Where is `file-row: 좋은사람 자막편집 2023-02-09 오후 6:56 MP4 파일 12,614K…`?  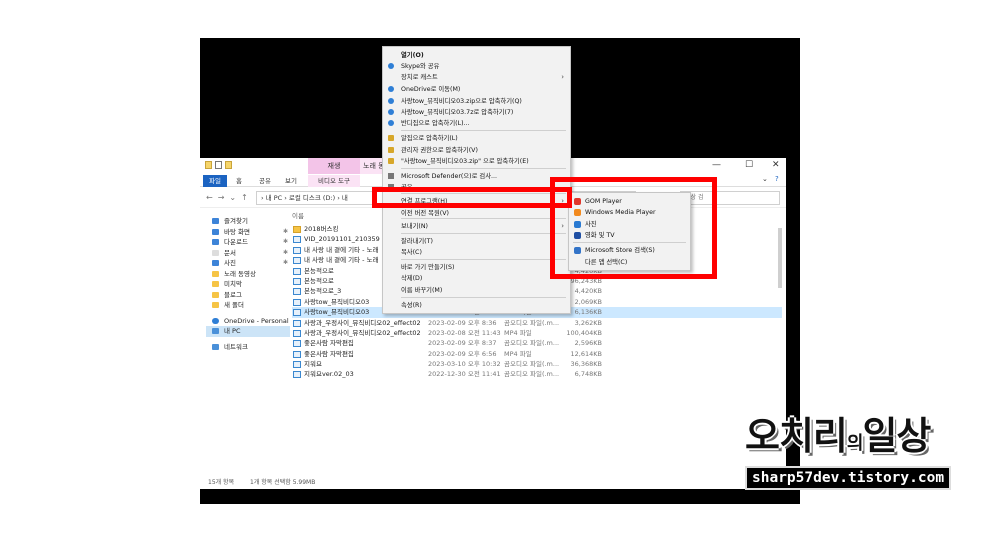
file-row: 좋은사람 자막편집 2023-02-09 오후 6:56 MP4 파일 12,614K… is located at coordinates (537, 354).